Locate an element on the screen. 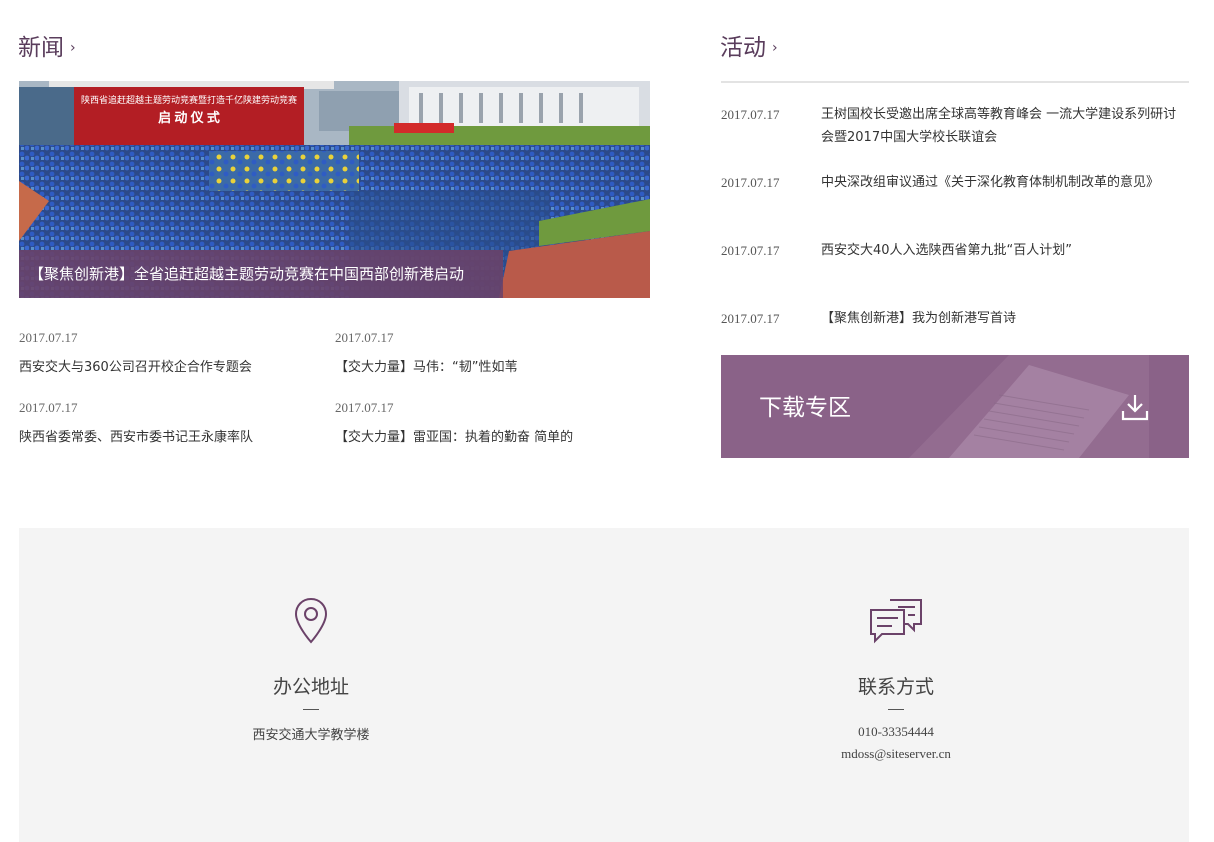 The width and height of the screenshot is (1214, 842). news-list-item: 2017.07.17 西安交大与360公司召开校企合作专题会 is located at coordinates (169, 352).